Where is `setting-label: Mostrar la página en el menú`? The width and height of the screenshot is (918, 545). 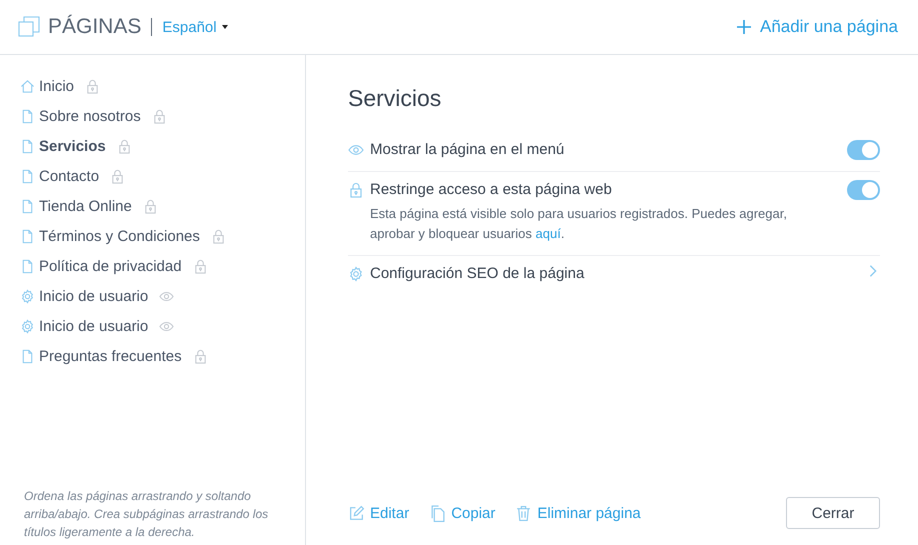 setting-label: Mostrar la página en el menú is located at coordinates (468, 150).